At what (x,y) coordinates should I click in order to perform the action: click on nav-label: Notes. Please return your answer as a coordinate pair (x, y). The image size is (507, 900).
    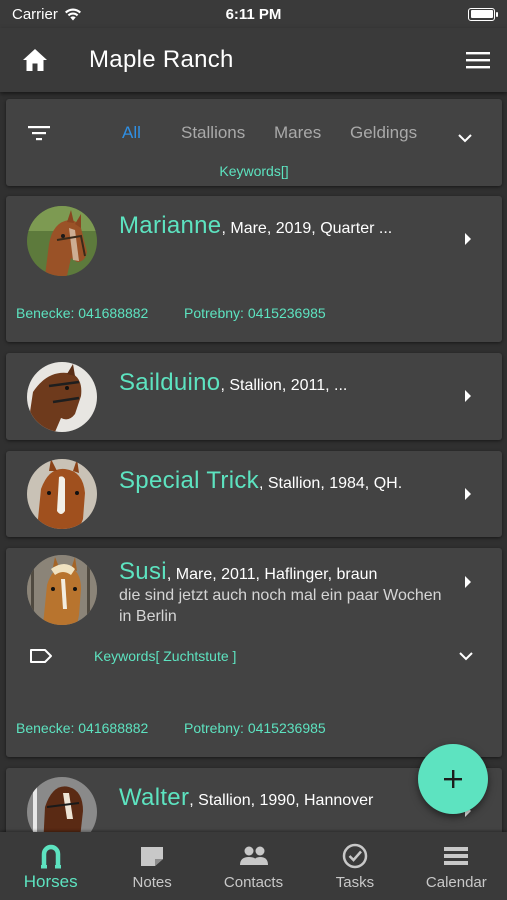
    Looking at the image, I should click on (152, 882).